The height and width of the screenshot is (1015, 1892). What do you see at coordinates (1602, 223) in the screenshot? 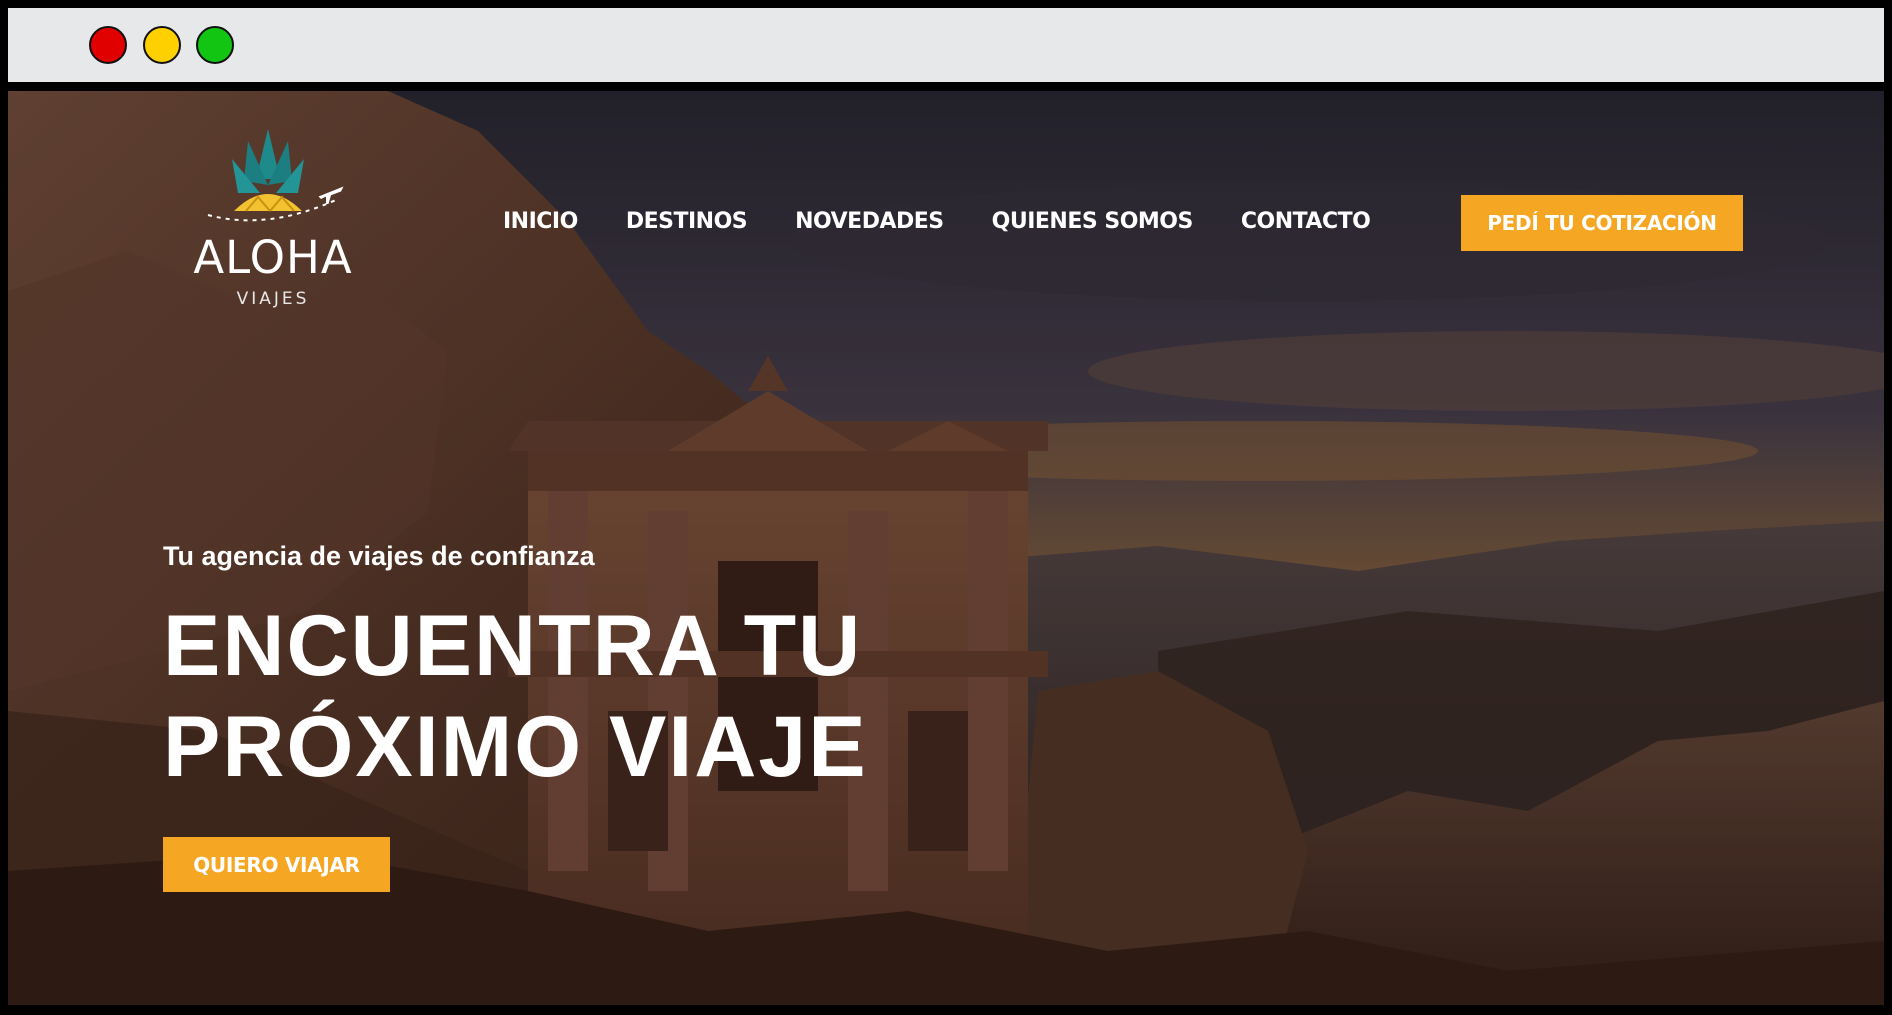
I see `request-quote-button: PEDÍ TU COTIZACIÓN` at bounding box center [1602, 223].